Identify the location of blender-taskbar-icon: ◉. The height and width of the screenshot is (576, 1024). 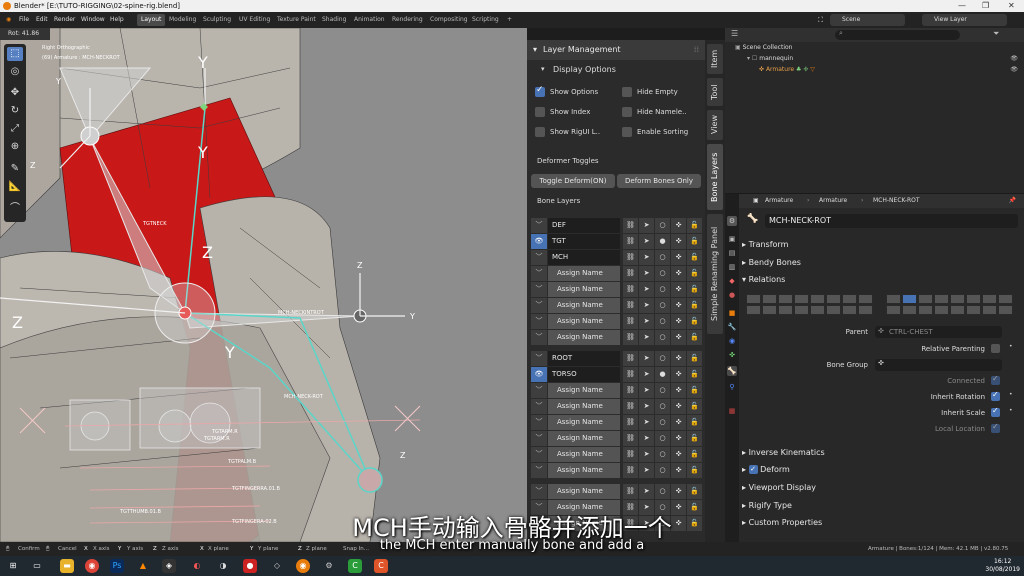
(303, 566).